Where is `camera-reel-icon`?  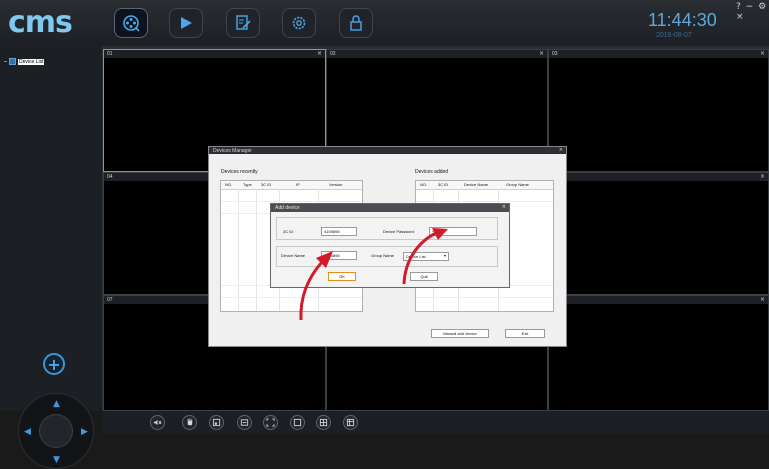
camera-reel-icon is located at coordinates (131, 23).